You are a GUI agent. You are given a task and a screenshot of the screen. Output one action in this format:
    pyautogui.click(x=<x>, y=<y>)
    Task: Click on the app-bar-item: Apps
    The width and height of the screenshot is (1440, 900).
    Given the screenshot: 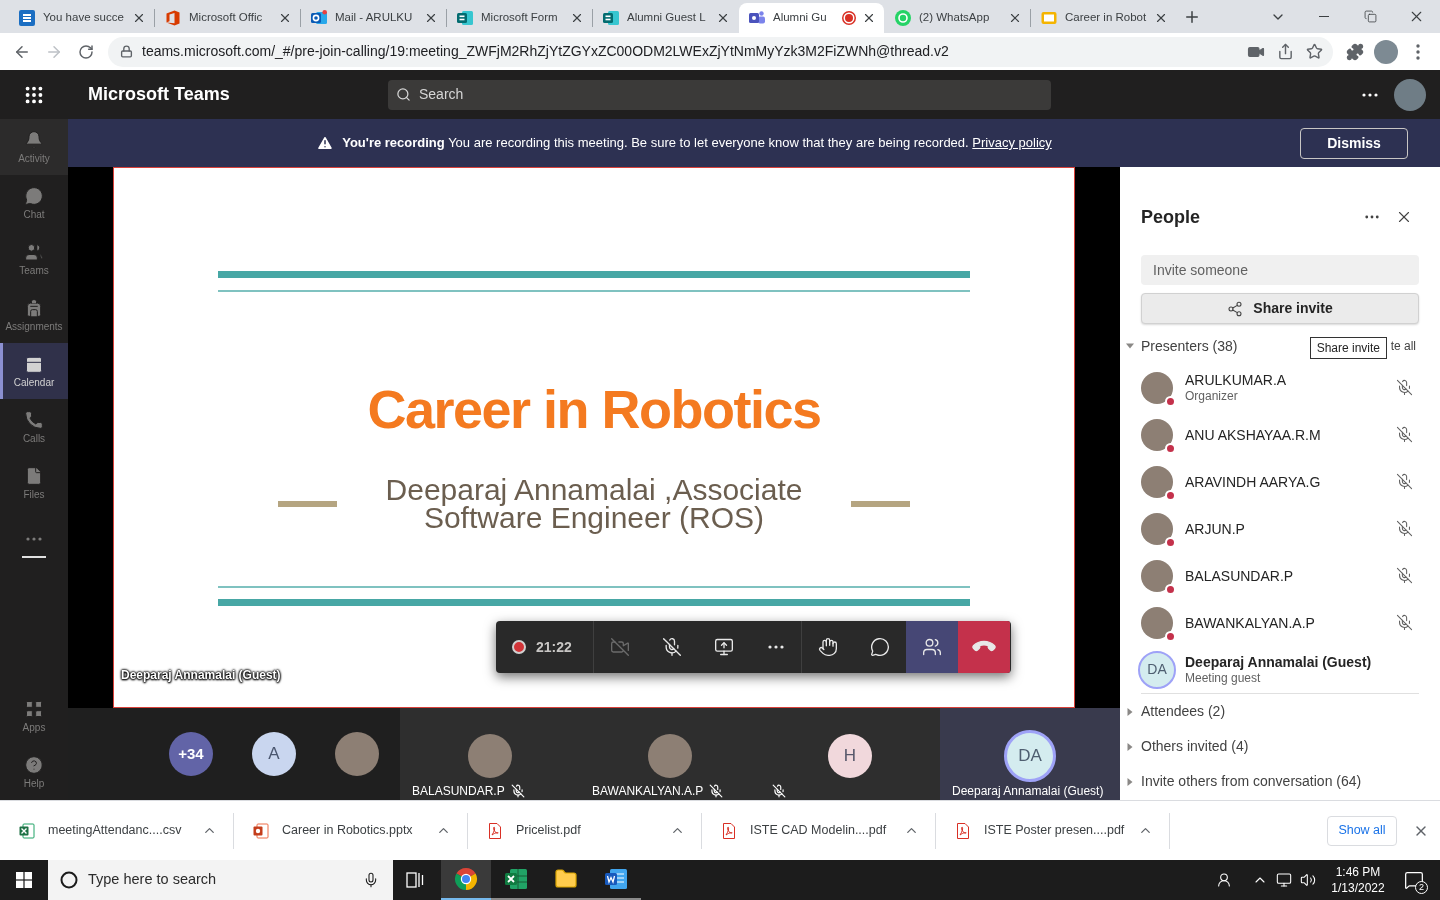 What is the action you would take?
    pyautogui.click(x=34, y=716)
    